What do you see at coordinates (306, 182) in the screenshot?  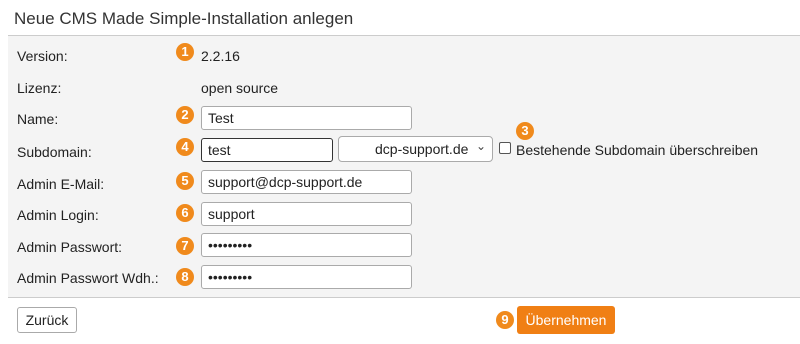 I see `admin-email-input` at bounding box center [306, 182].